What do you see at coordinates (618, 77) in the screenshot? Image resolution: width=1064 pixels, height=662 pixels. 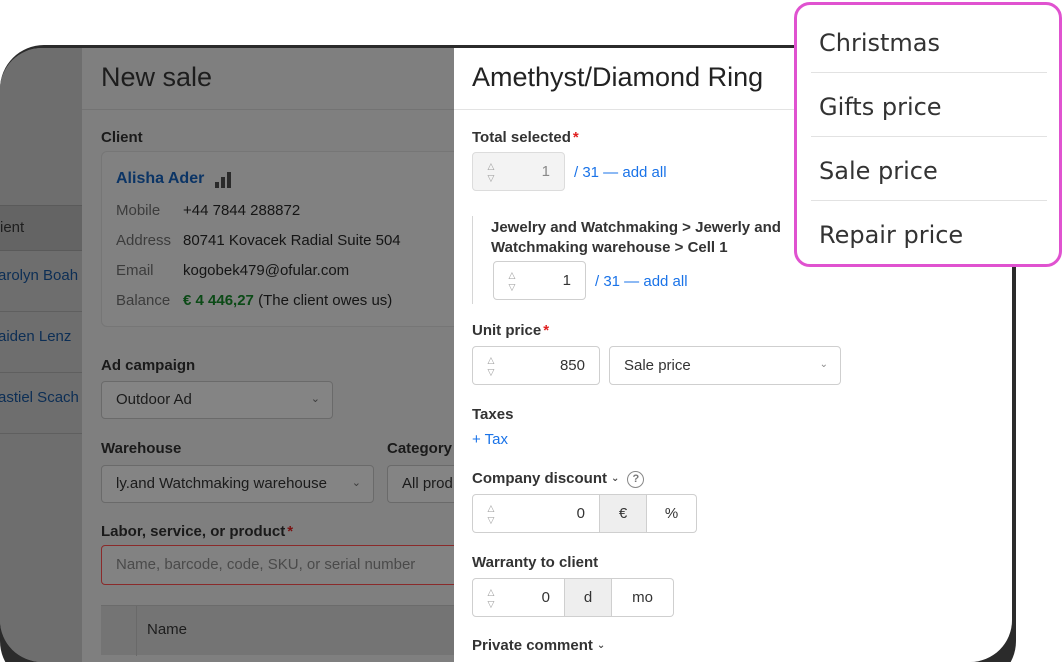 I see `product-title: Amethyst/Diamond Ring` at bounding box center [618, 77].